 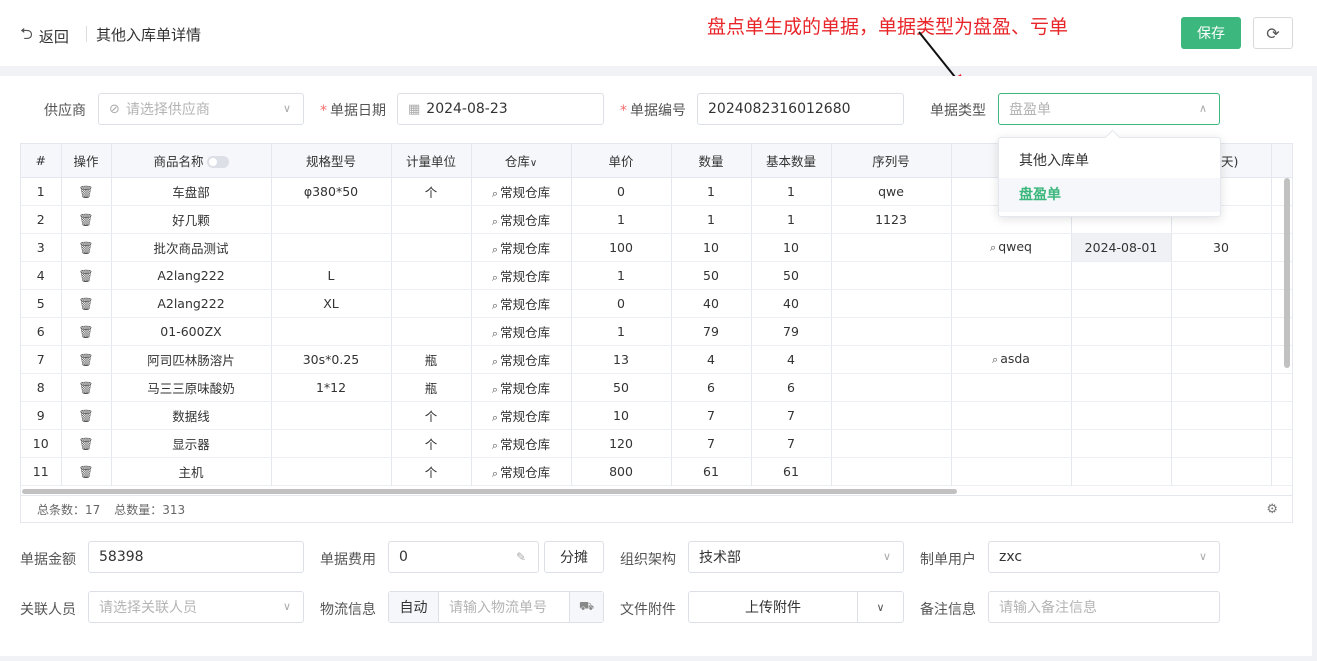 I want to click on cell-product: 好几颗, so click(x=191, y=219).